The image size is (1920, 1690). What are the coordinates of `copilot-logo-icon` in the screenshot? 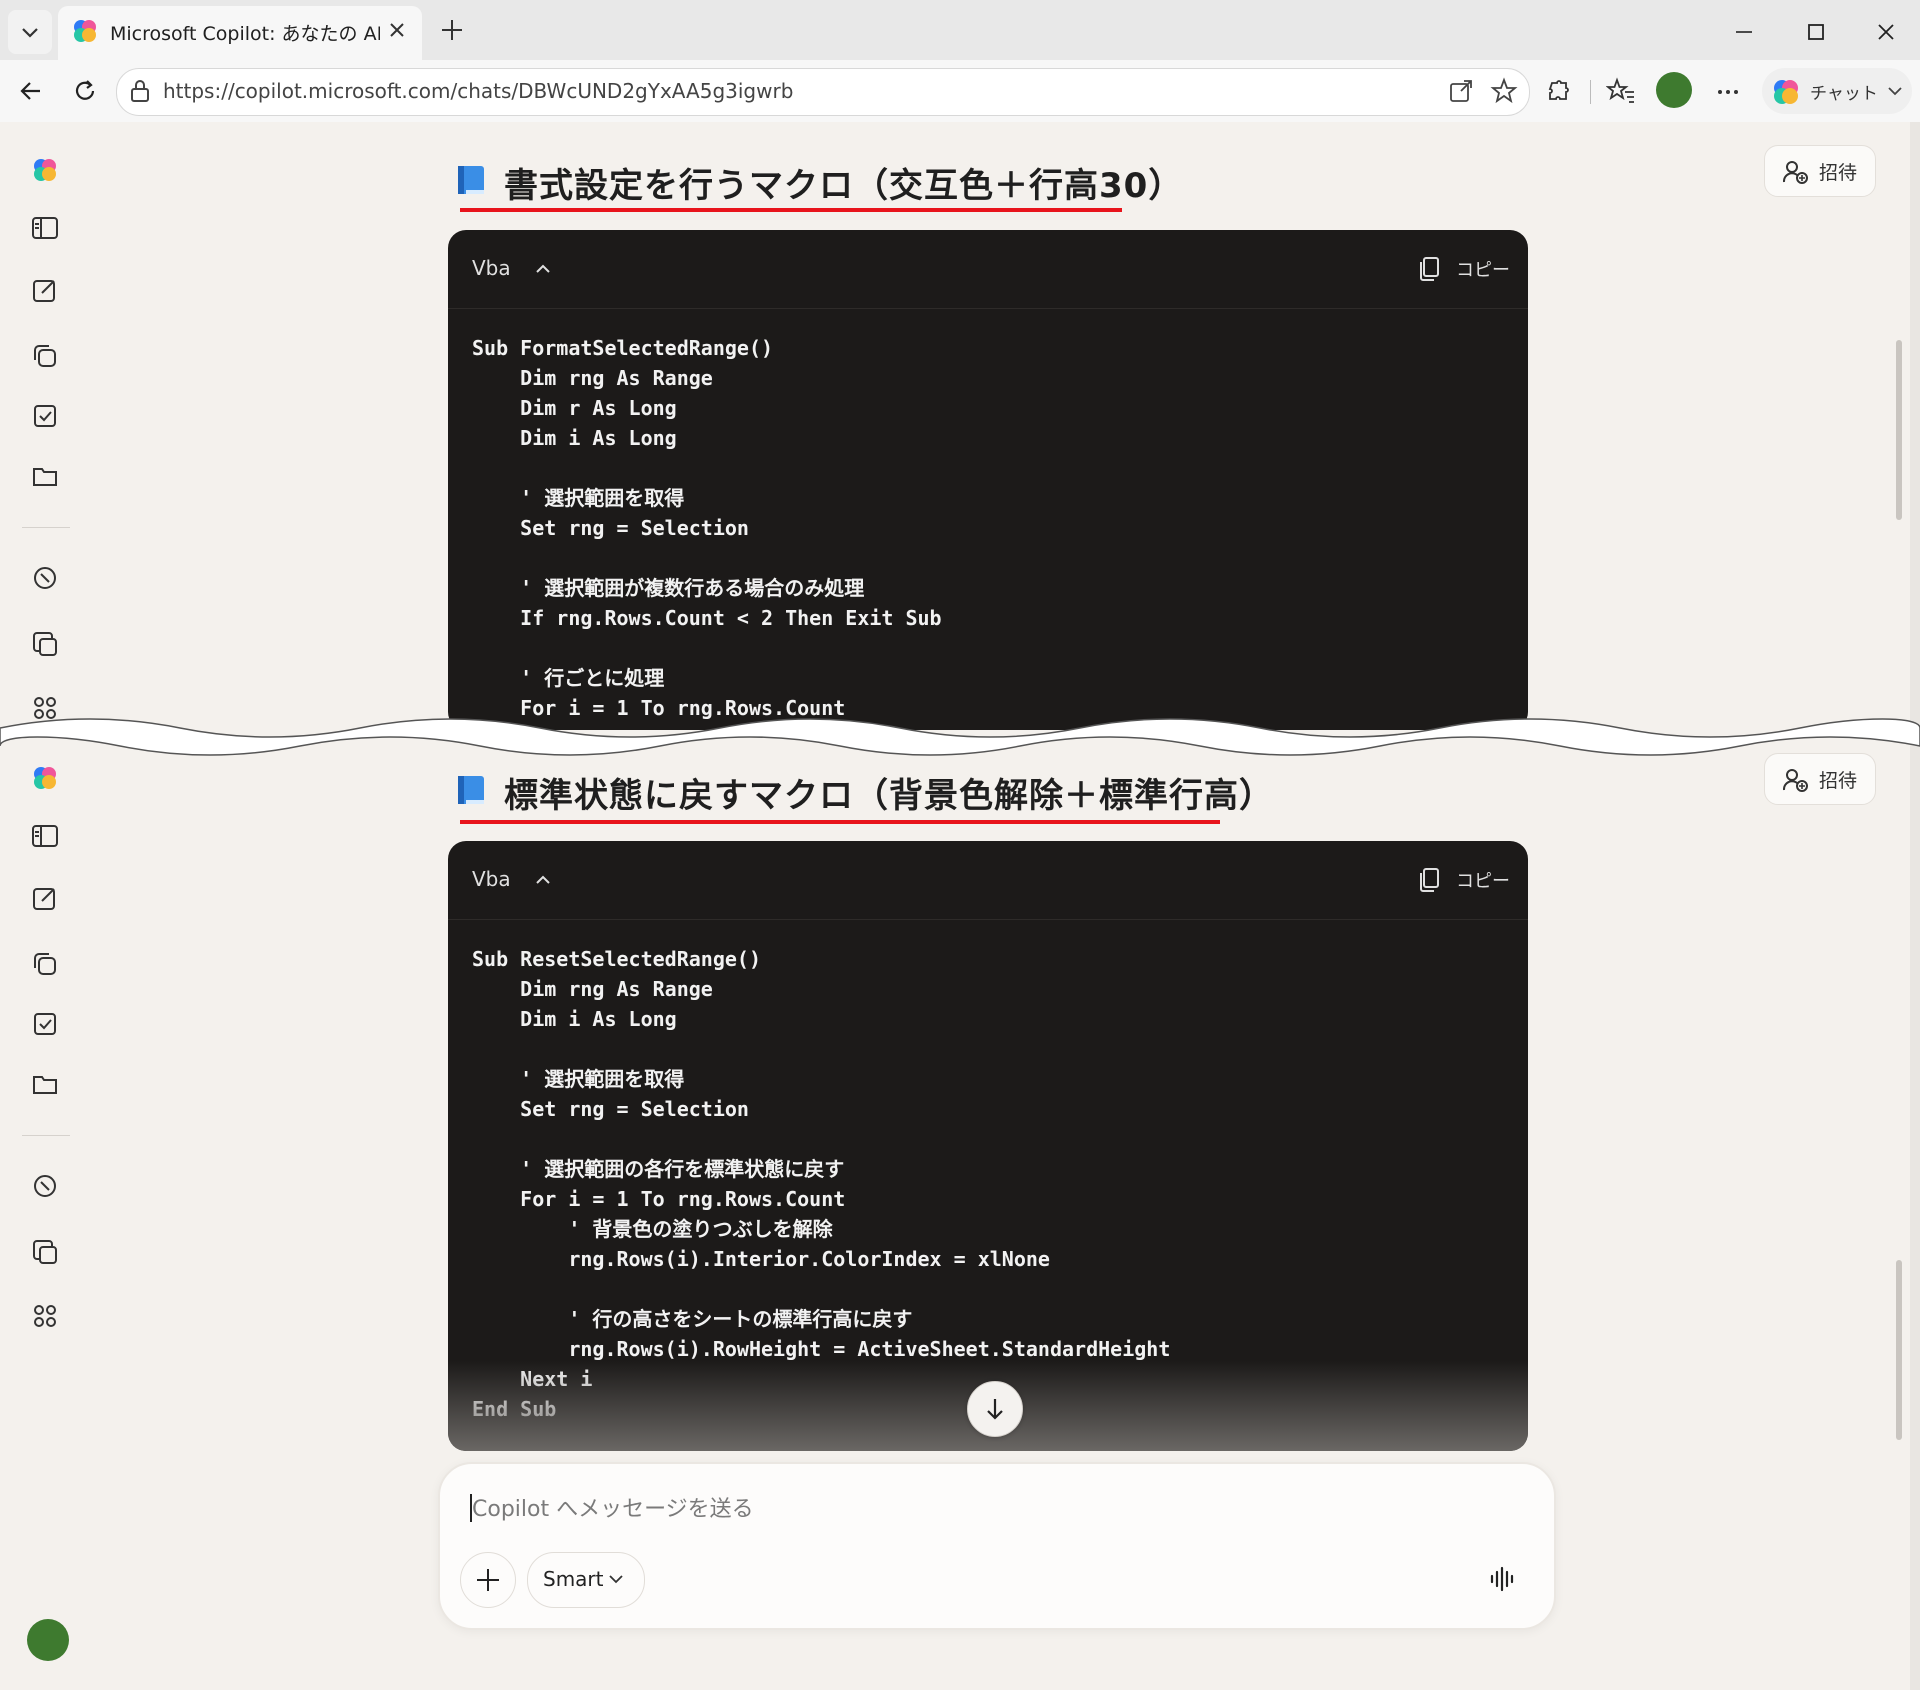 It's located at (1786, 92).